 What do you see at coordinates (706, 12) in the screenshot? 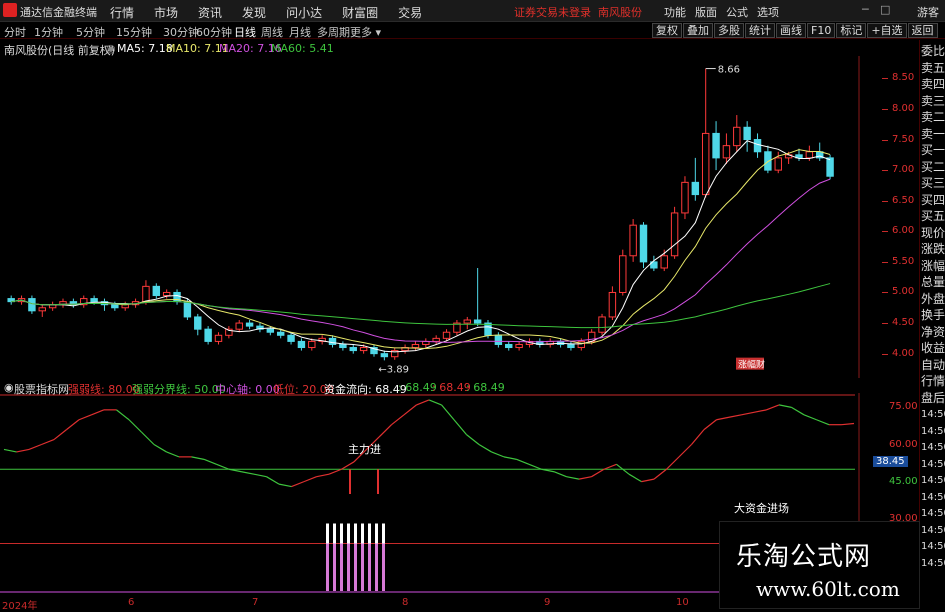
I see `menu-layout: 版面` at bounding box center [706, 12].